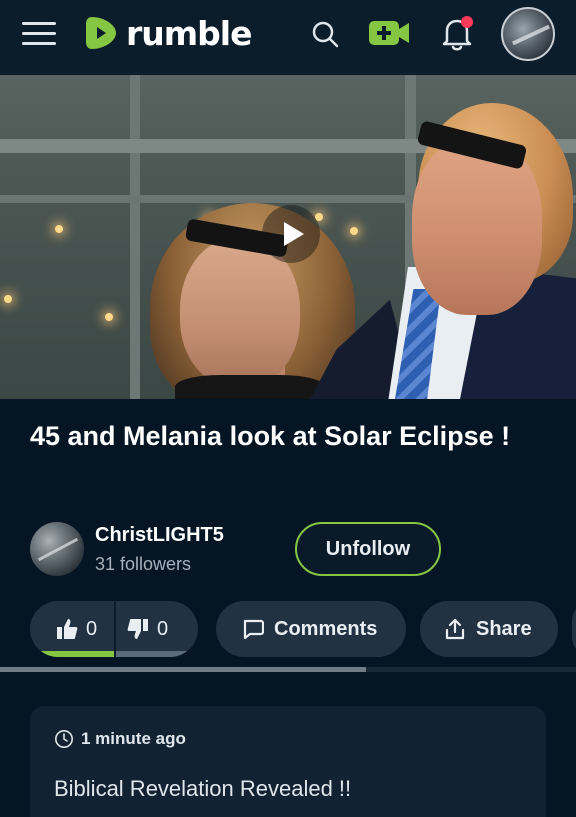  What do you see at coordinates (143, 564) in the screenshot?
I see `follower-count: 31 followers` at bounding box center [143, 564].